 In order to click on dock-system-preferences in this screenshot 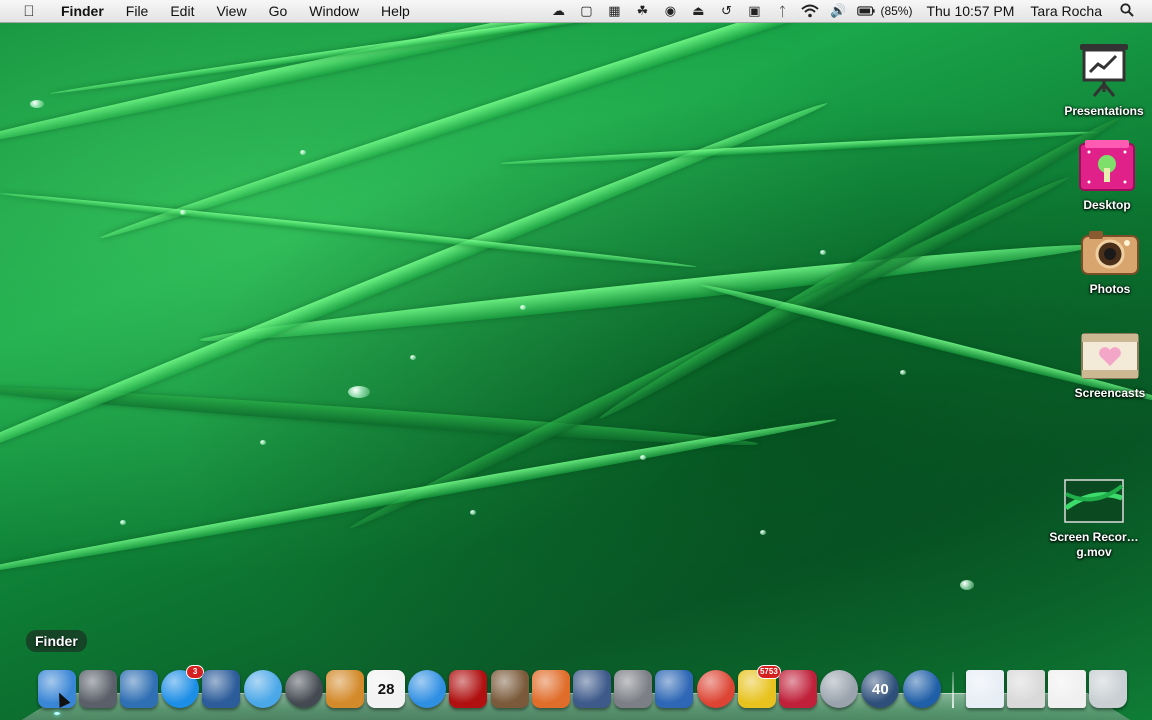, I will do `click(633, 689)`.